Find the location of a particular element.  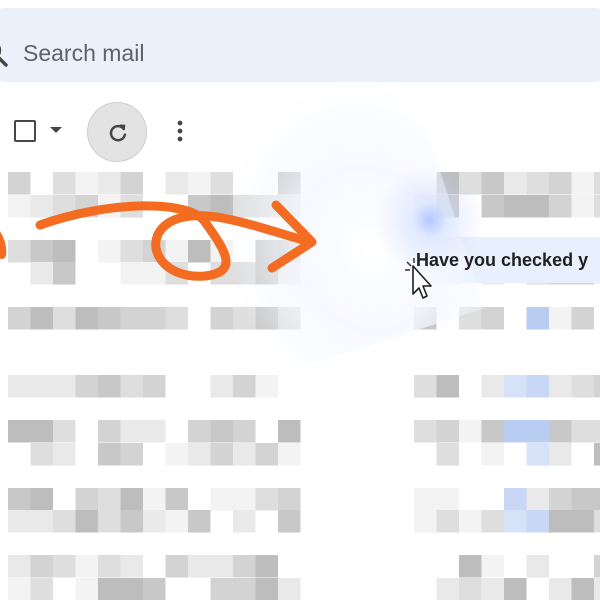

orange-arrow-annotation is located at coordinates (158, 240).